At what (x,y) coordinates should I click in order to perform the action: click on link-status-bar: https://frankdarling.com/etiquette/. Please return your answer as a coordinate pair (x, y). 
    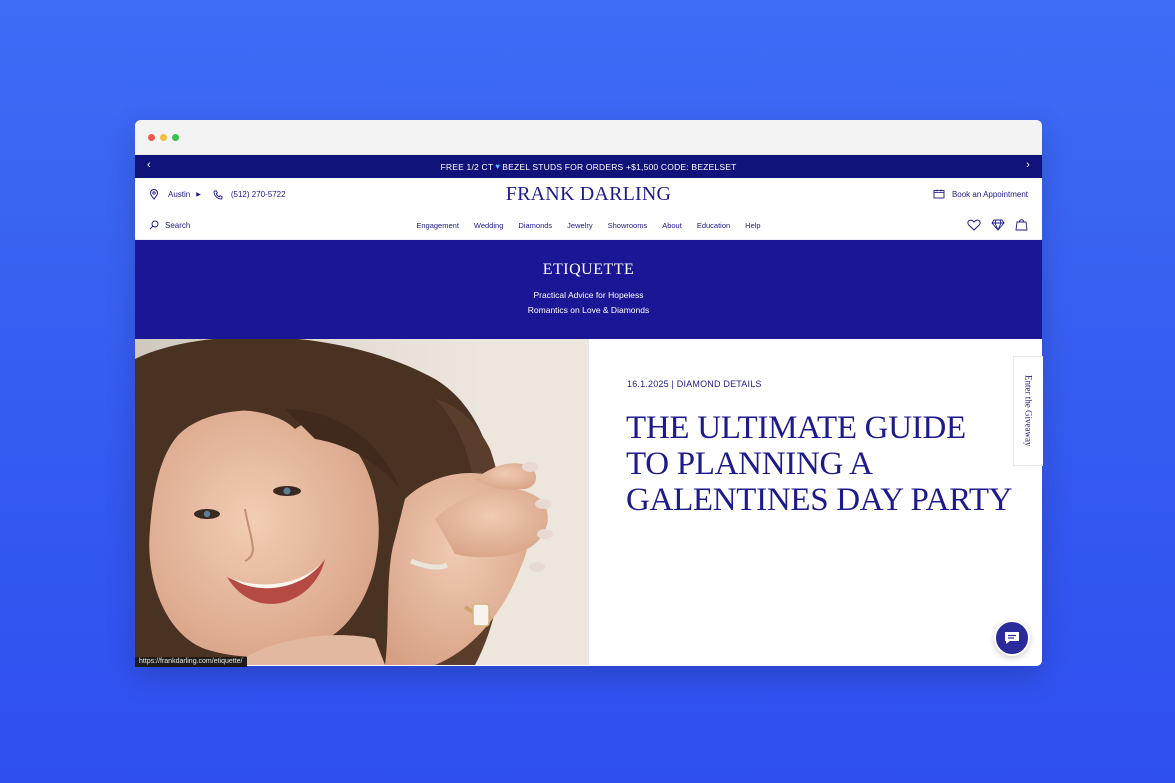
    Looking at the image, I should click on (191, 662).